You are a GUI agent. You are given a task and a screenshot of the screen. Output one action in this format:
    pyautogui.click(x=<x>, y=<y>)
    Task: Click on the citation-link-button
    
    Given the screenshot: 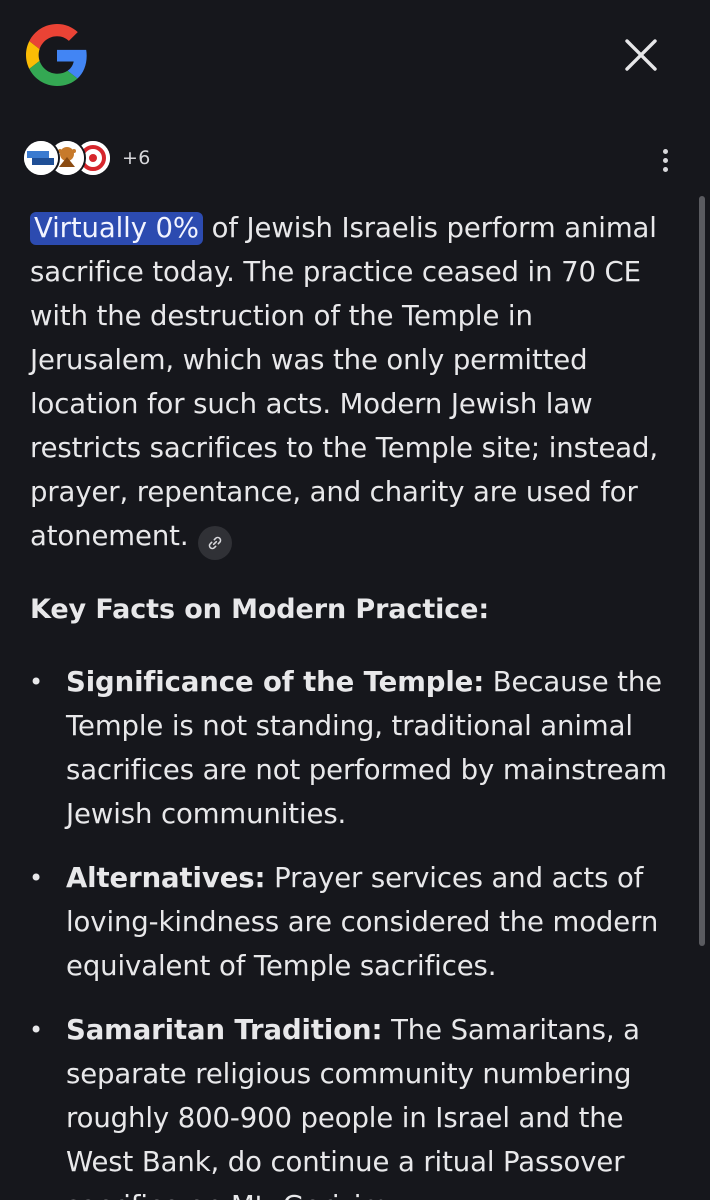 What is the action you would take?
    pyautogui.click(x=215, y=543)
    